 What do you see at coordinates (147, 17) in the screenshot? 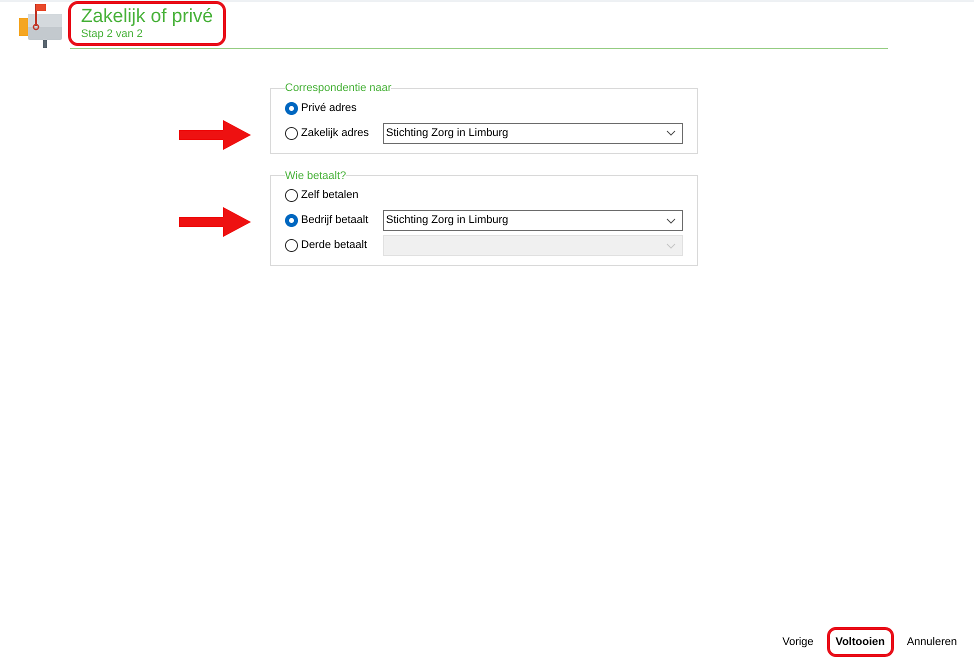
I see `page-title: Zakelijk of privé` at bounding box center [147, 17].